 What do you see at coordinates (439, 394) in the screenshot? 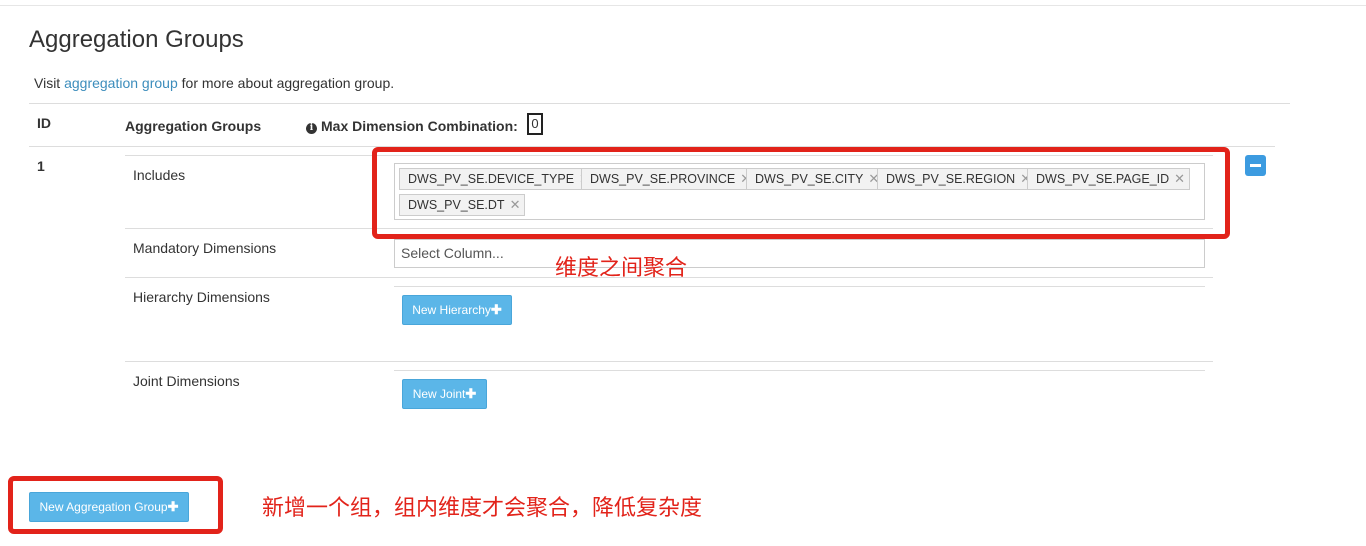
I see `new-joint-label: New Joint` at bounding box center [439, 394].